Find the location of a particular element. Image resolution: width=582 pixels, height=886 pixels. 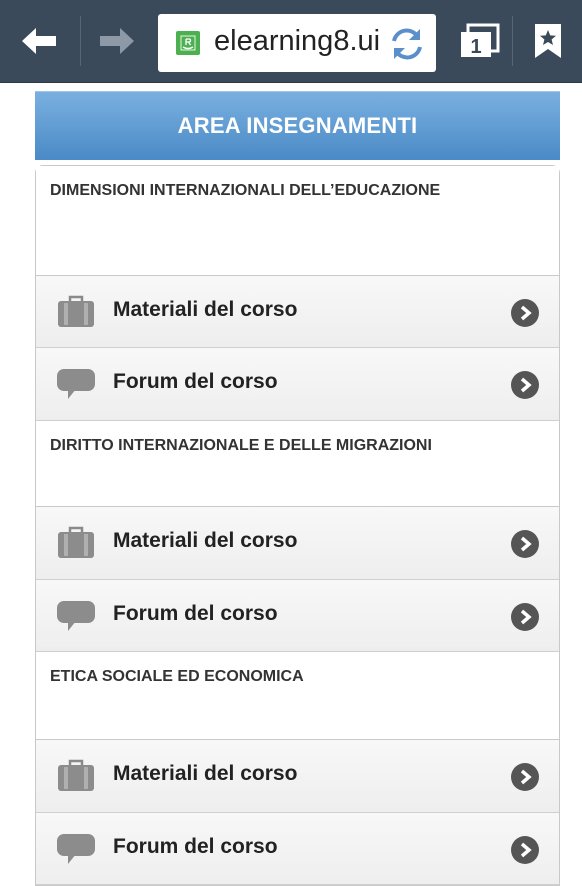

browser-toolbar: elearning8.ui 1 is located at coordinates (291, 41).